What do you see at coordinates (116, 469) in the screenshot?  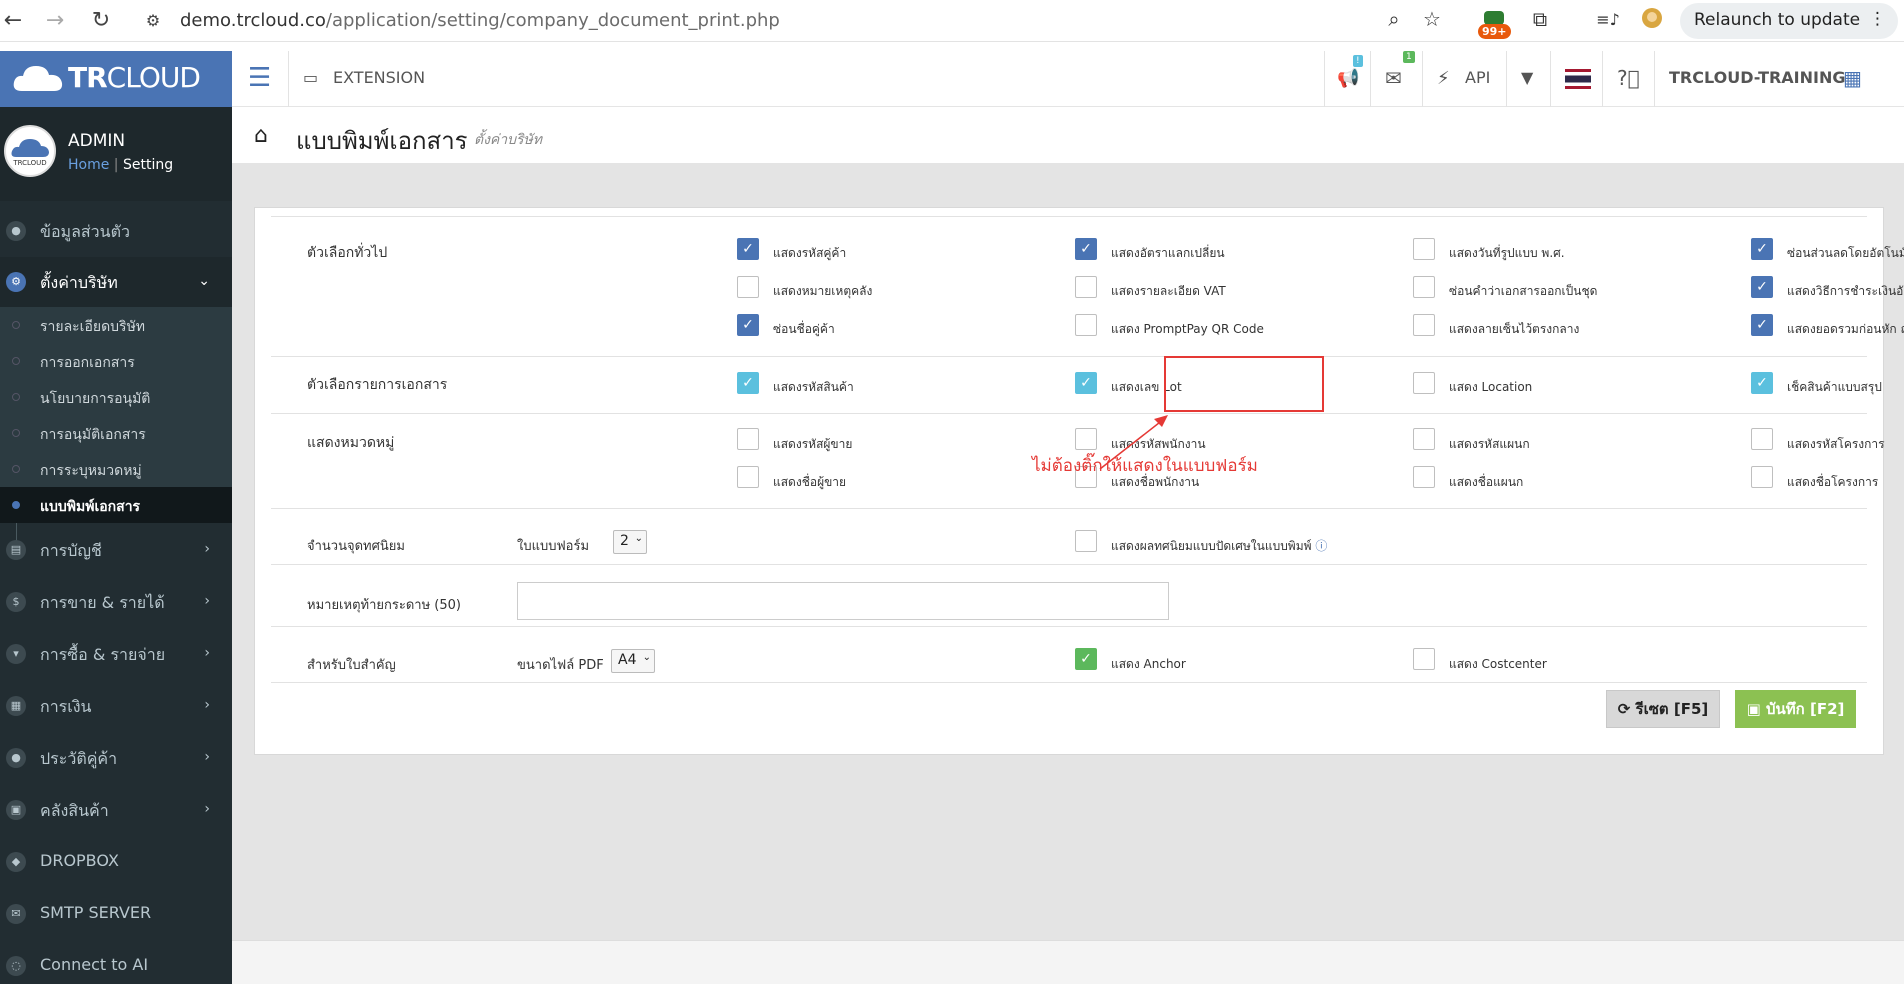 I see `sidebar-sub-categories: การระบุหมวดหมู่` at bounding box center [116, 469].